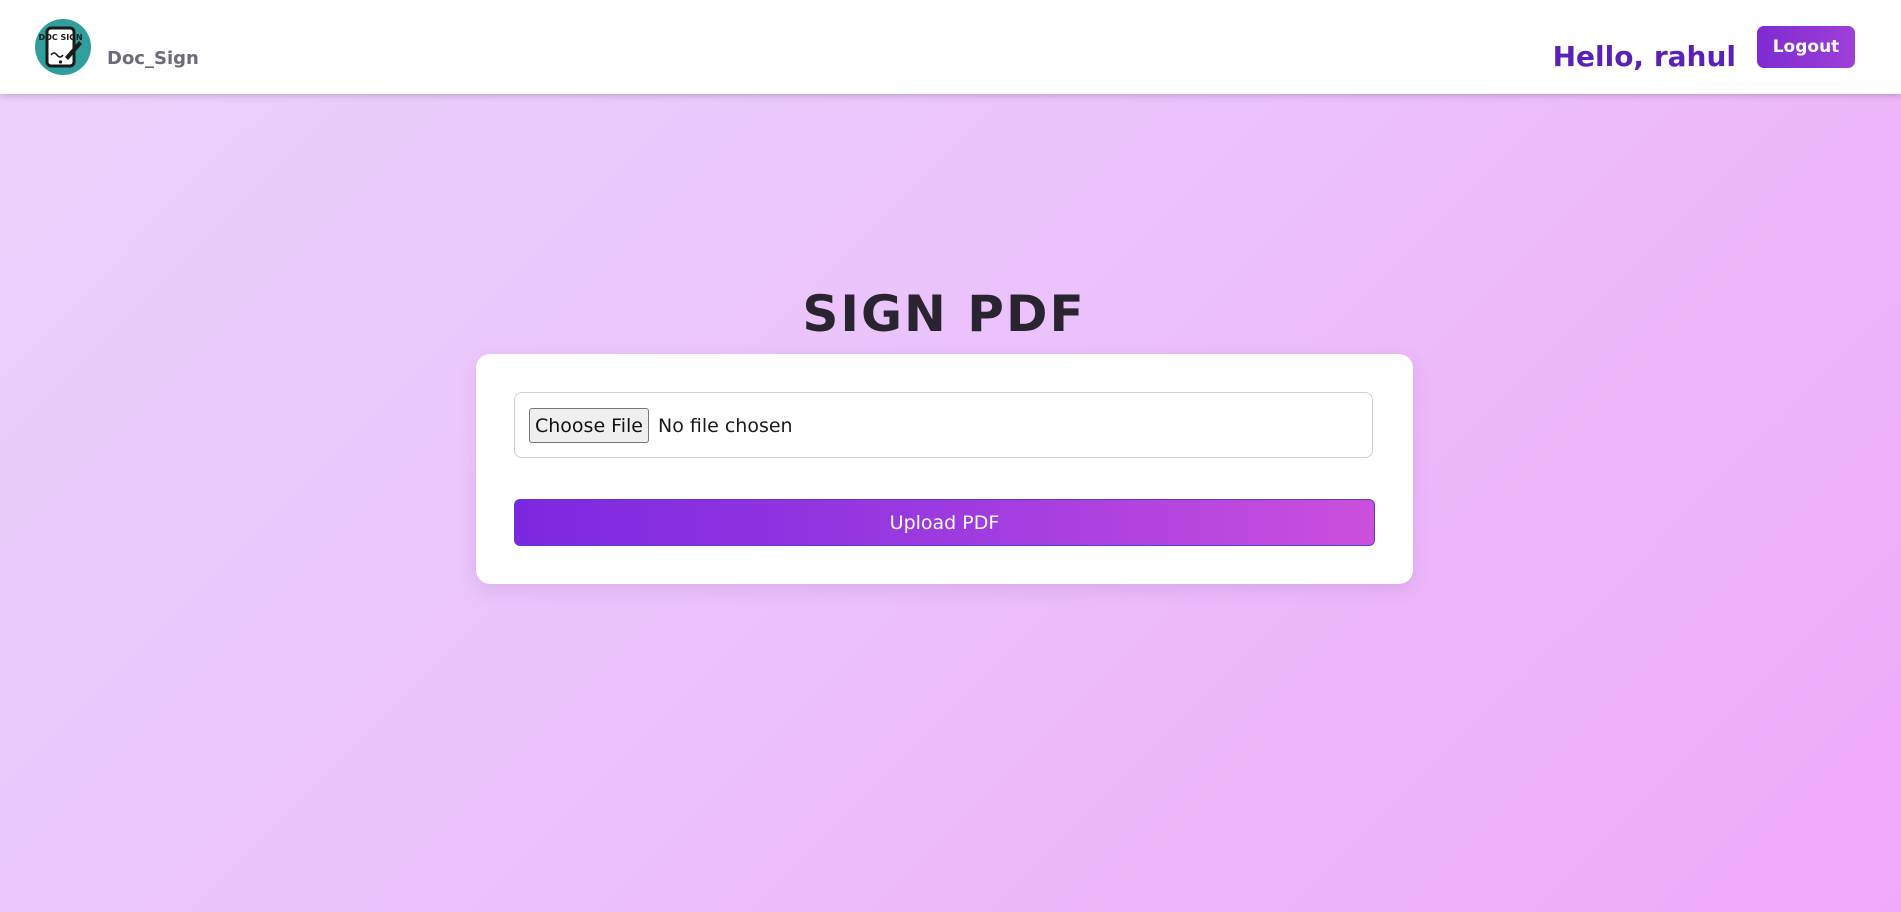  What do you see at coordinates (725, 426) in the screenshot?
I see `file-status-text: No file chosen` at bounding box center [725, 426].